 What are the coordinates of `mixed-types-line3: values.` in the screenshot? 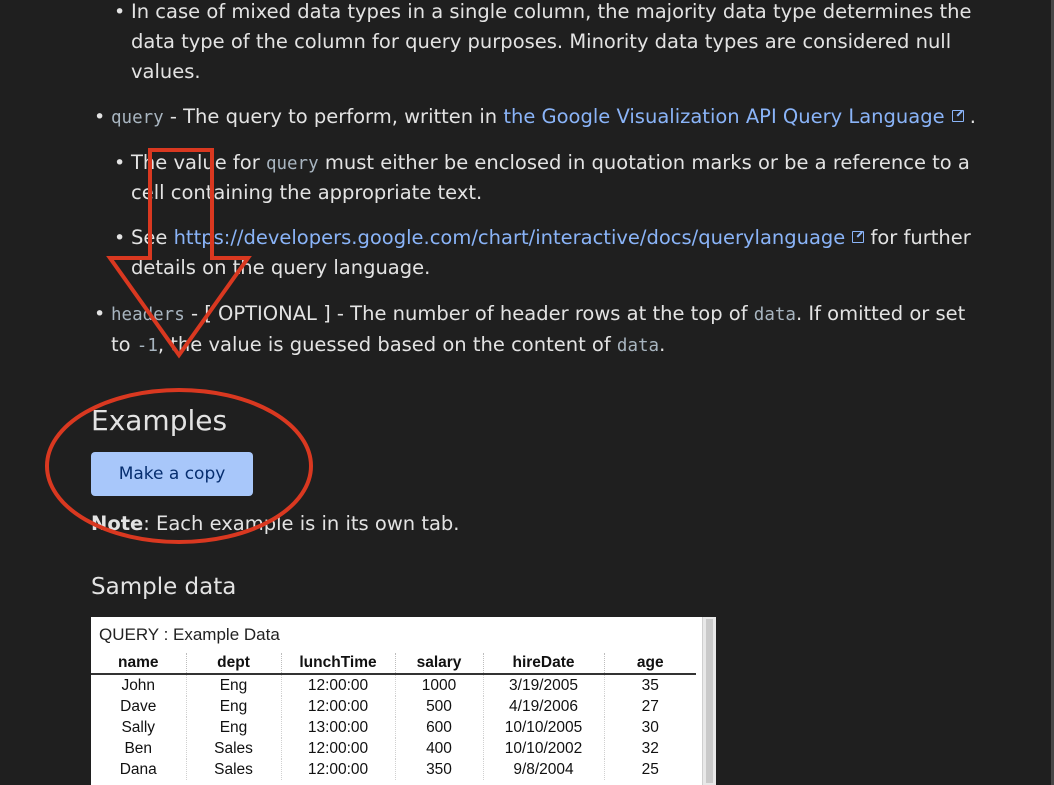 It's located at (166, 71).